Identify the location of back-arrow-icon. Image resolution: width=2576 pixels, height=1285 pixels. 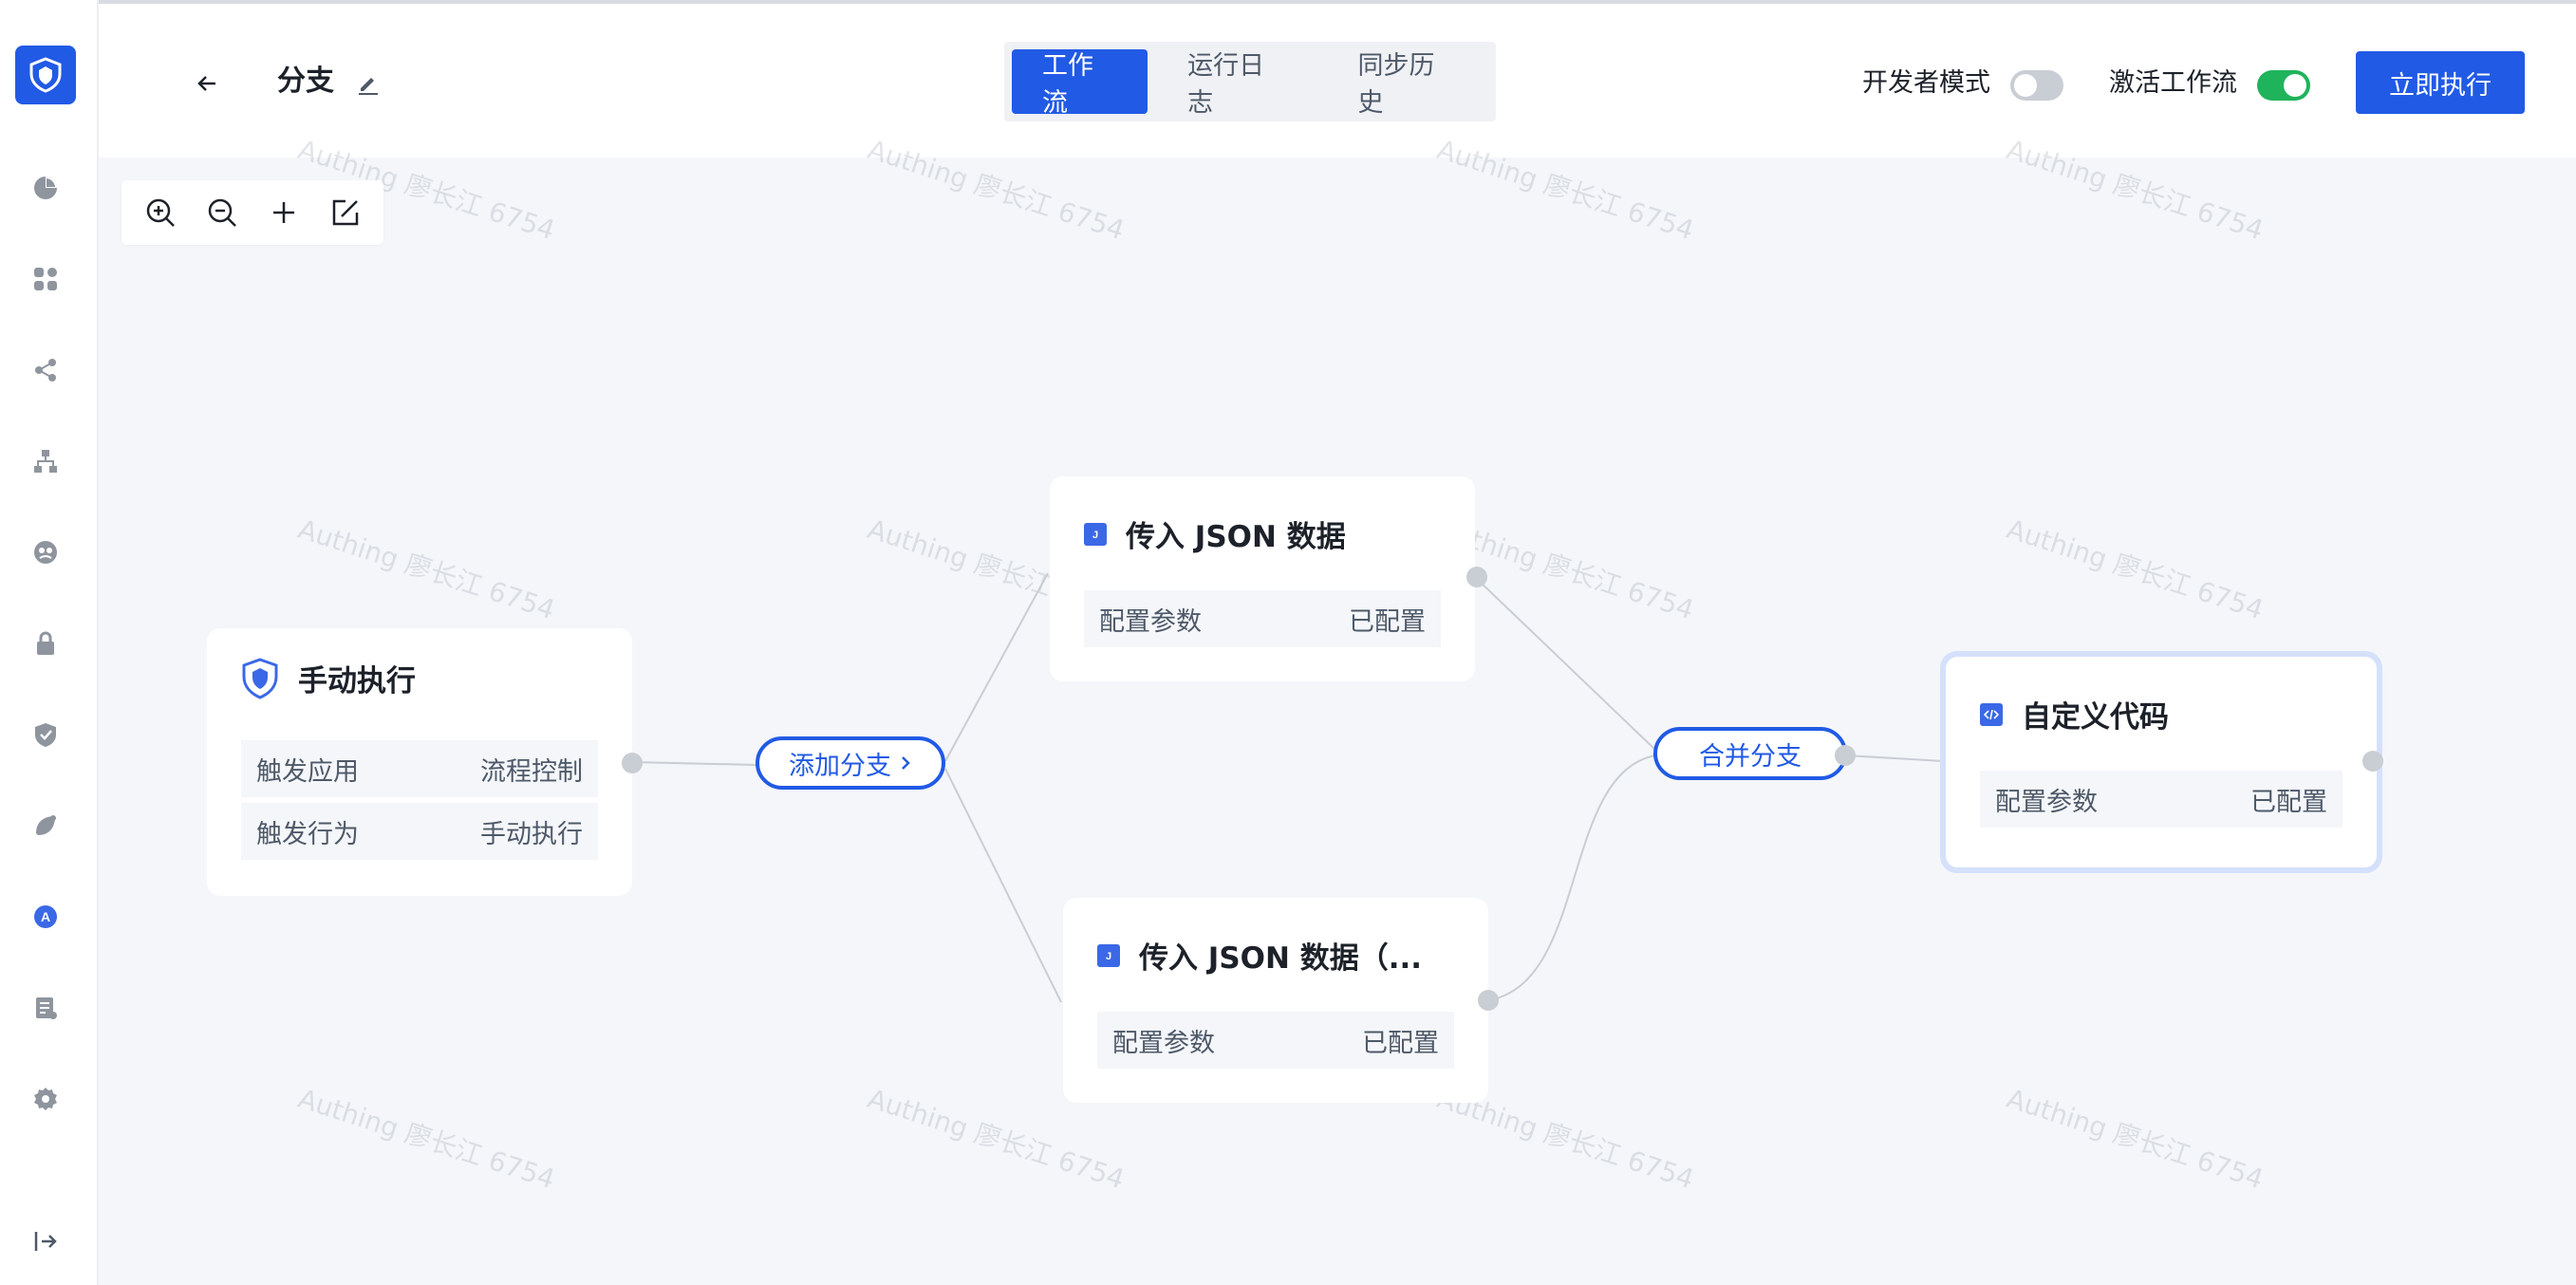
(207, 83).